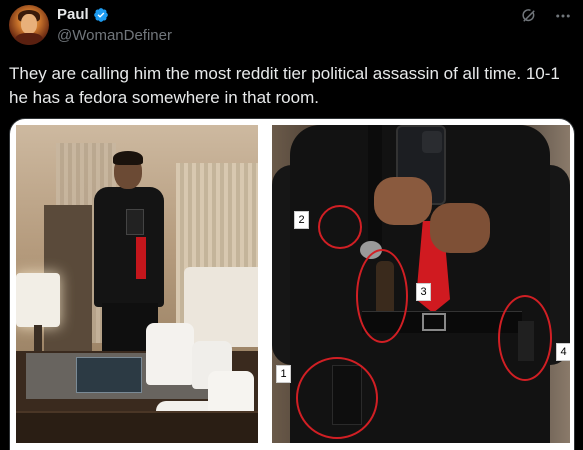  I want to click on avatar-face, so click(29, 24).